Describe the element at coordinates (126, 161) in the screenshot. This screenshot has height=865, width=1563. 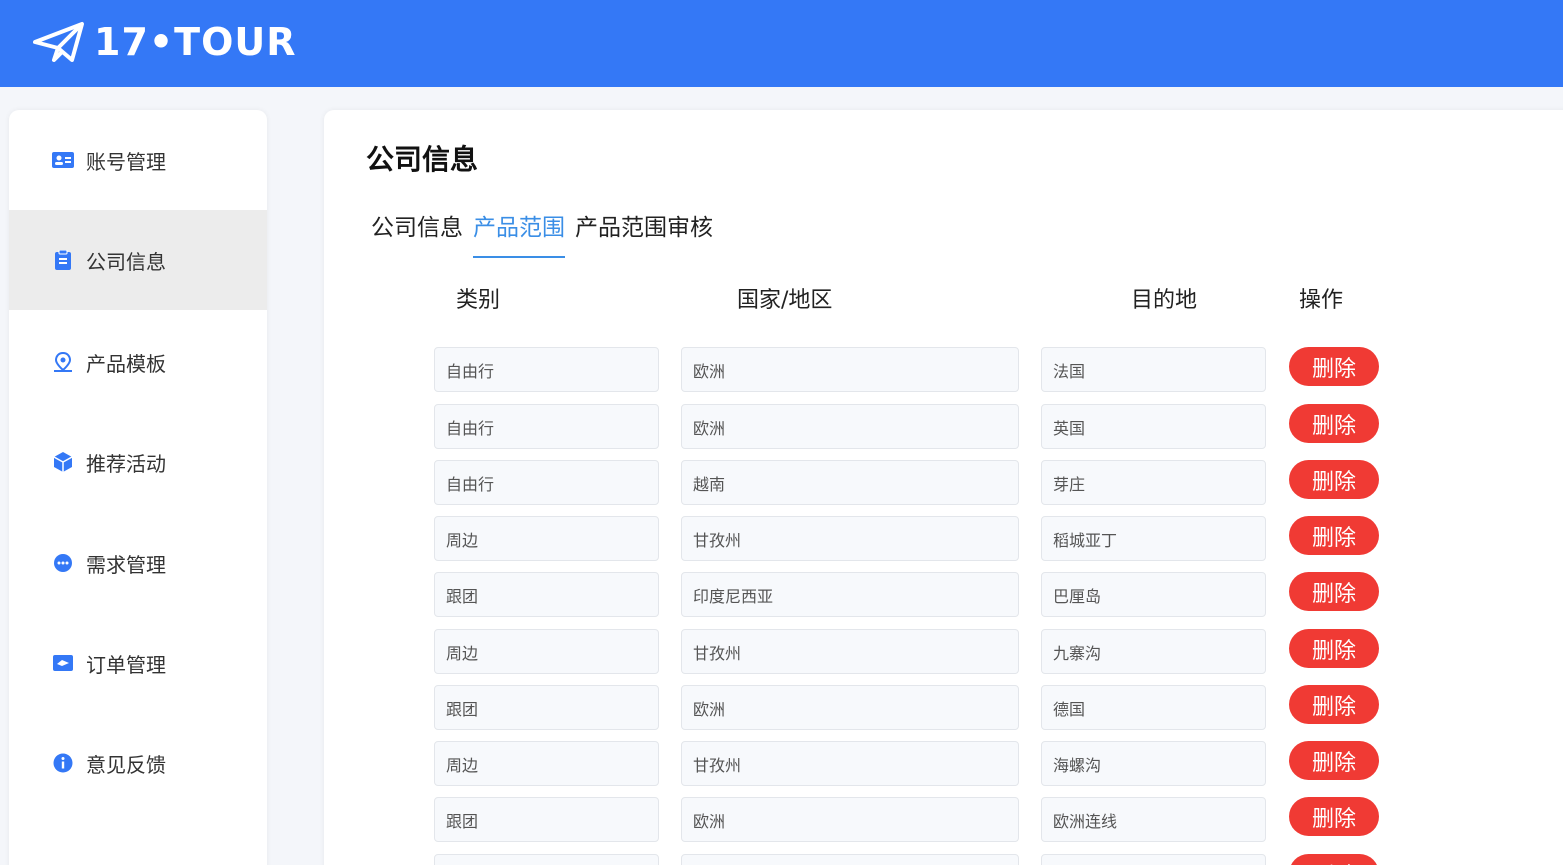
I see `sidebar-item-label: 账号管理` at that location.